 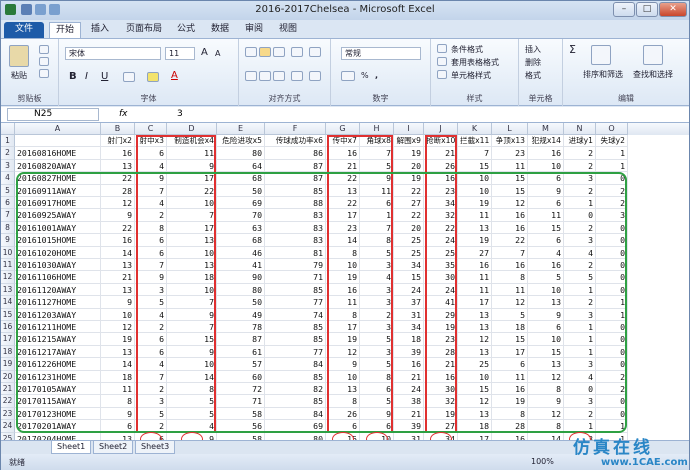 I want to click on row-header: 6, so click(x=8, y=203).